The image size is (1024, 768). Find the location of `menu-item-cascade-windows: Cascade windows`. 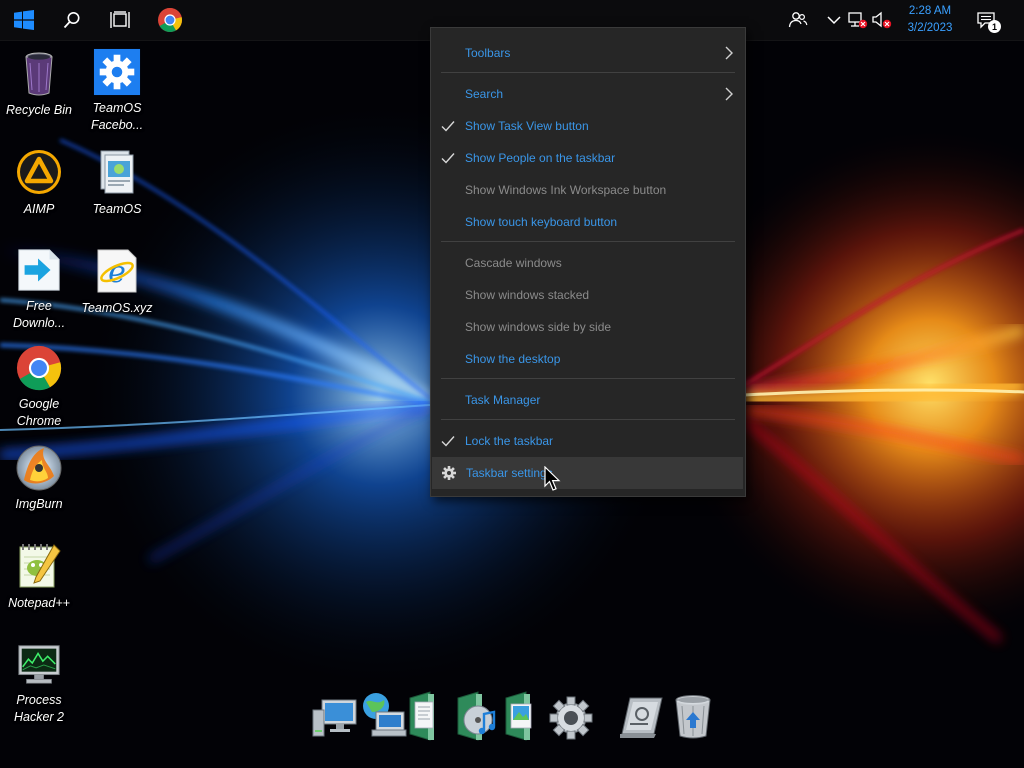

menu-item-cascade-windows: Cascade windows is located at coordinates (588, 263).